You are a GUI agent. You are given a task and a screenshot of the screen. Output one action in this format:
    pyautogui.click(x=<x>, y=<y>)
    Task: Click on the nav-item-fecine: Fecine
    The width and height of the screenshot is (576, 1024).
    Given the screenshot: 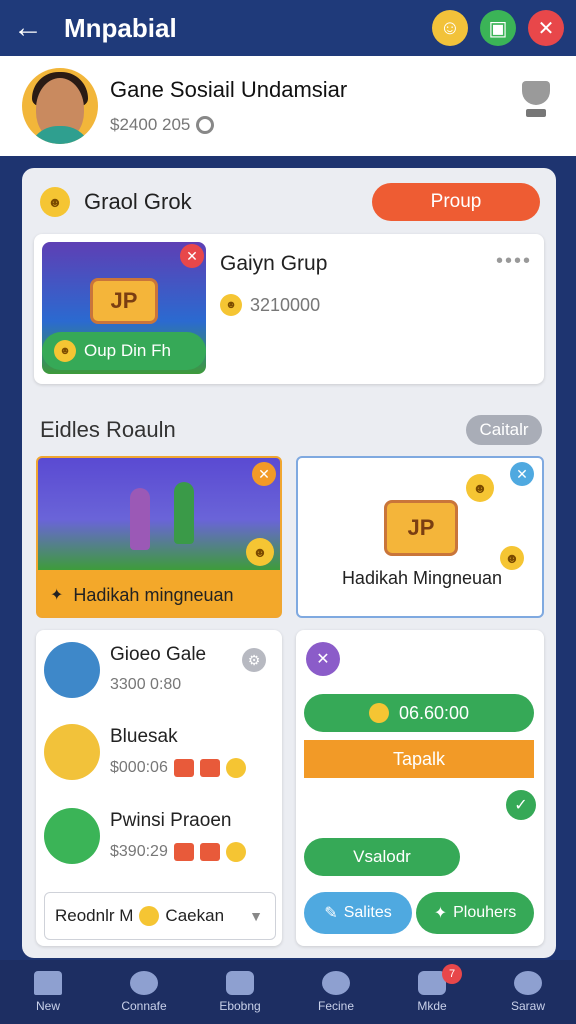 What is the action you would take?
    pyautogui.click(x=336, y=992)
    